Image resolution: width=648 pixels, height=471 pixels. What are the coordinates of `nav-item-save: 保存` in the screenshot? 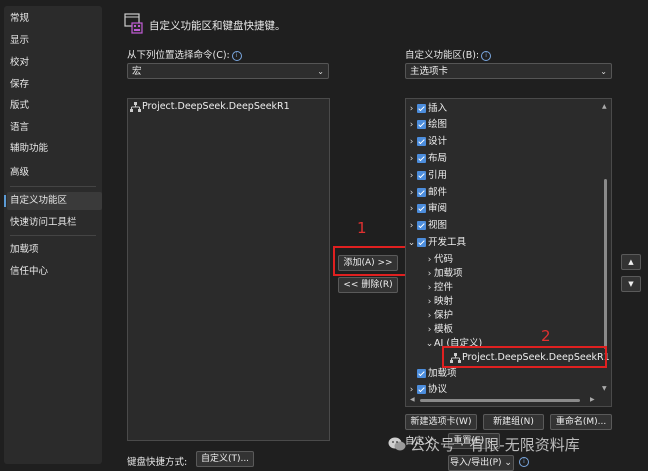 It's located at (55, 85).